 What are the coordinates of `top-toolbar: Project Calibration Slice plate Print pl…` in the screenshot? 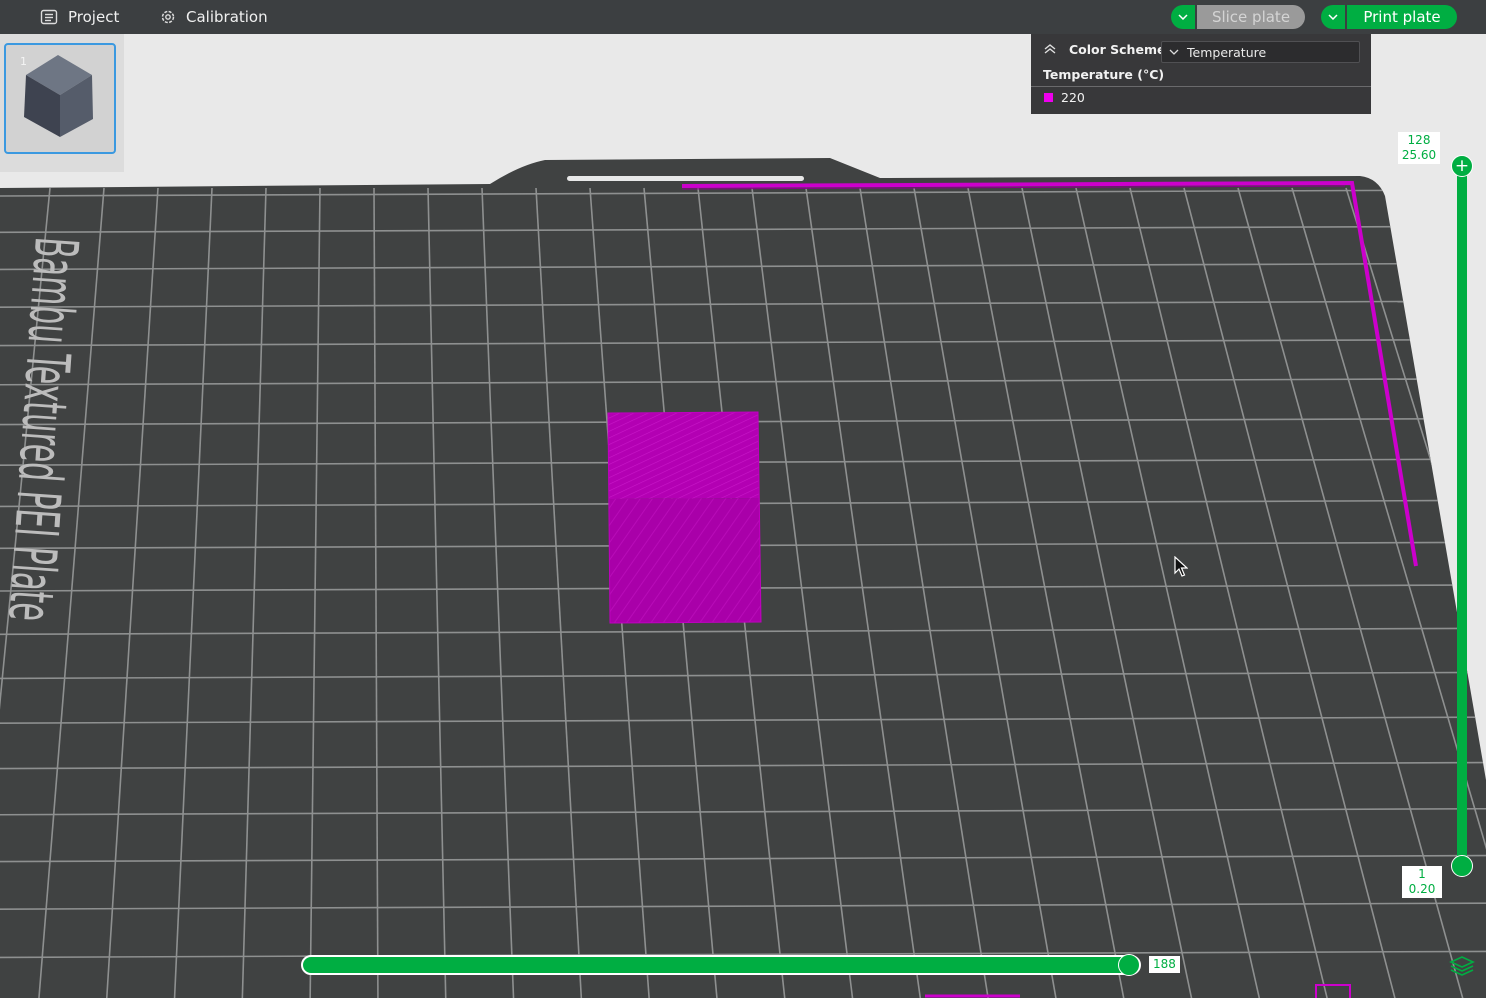 It's located at (743, 17).